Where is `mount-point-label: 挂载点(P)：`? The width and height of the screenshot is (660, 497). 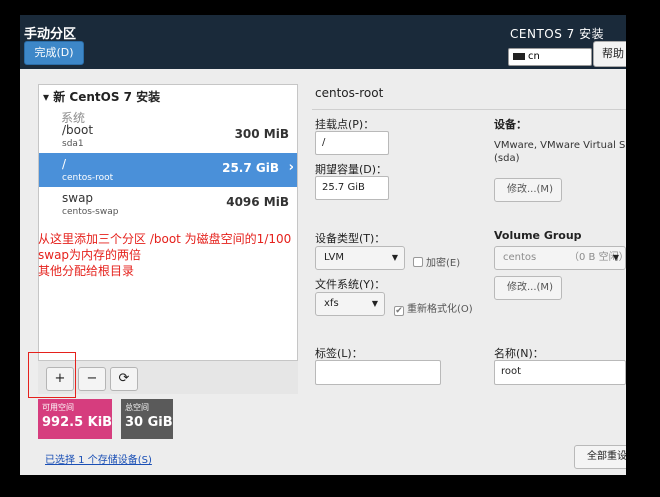 mount-point-label: 挂载点(P)： is located at coordinates (345, 124).